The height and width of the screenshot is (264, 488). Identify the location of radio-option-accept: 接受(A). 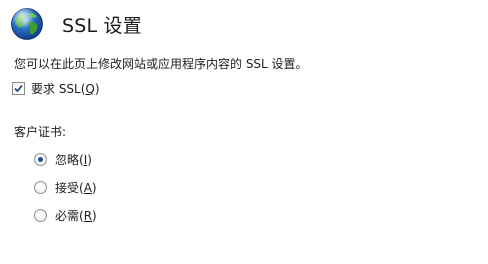
(65, 187).